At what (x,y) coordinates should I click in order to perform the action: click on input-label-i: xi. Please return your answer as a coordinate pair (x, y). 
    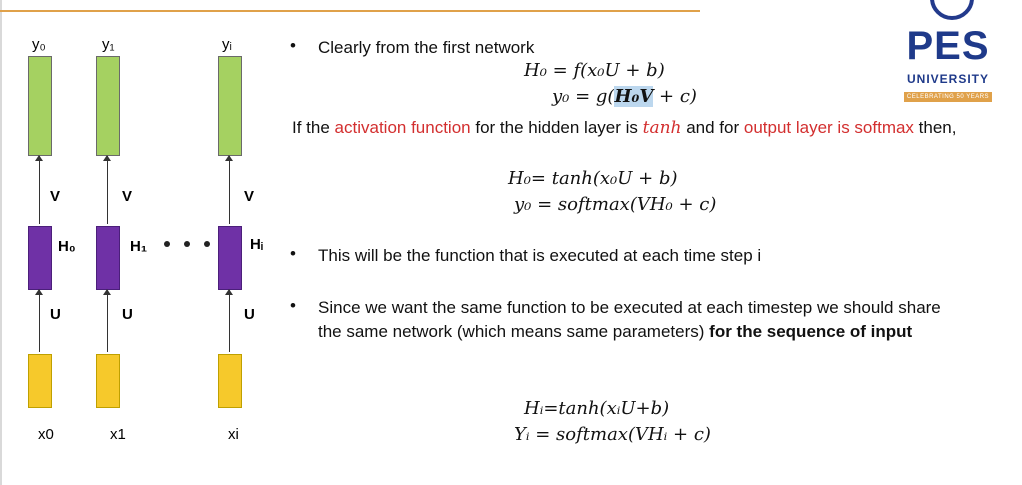
    Looking at the image, I should click on (233, 434).